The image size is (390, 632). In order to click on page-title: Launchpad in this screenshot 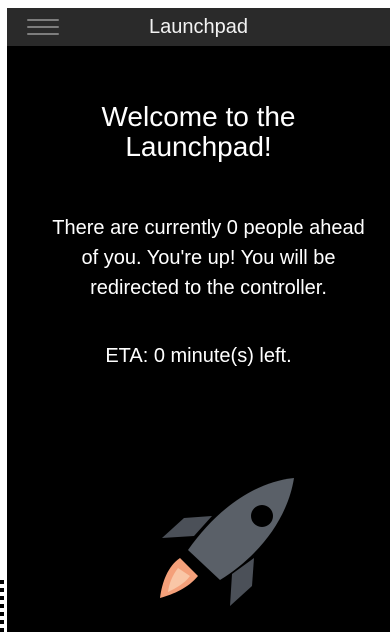, I will do `click(198, 27)`.